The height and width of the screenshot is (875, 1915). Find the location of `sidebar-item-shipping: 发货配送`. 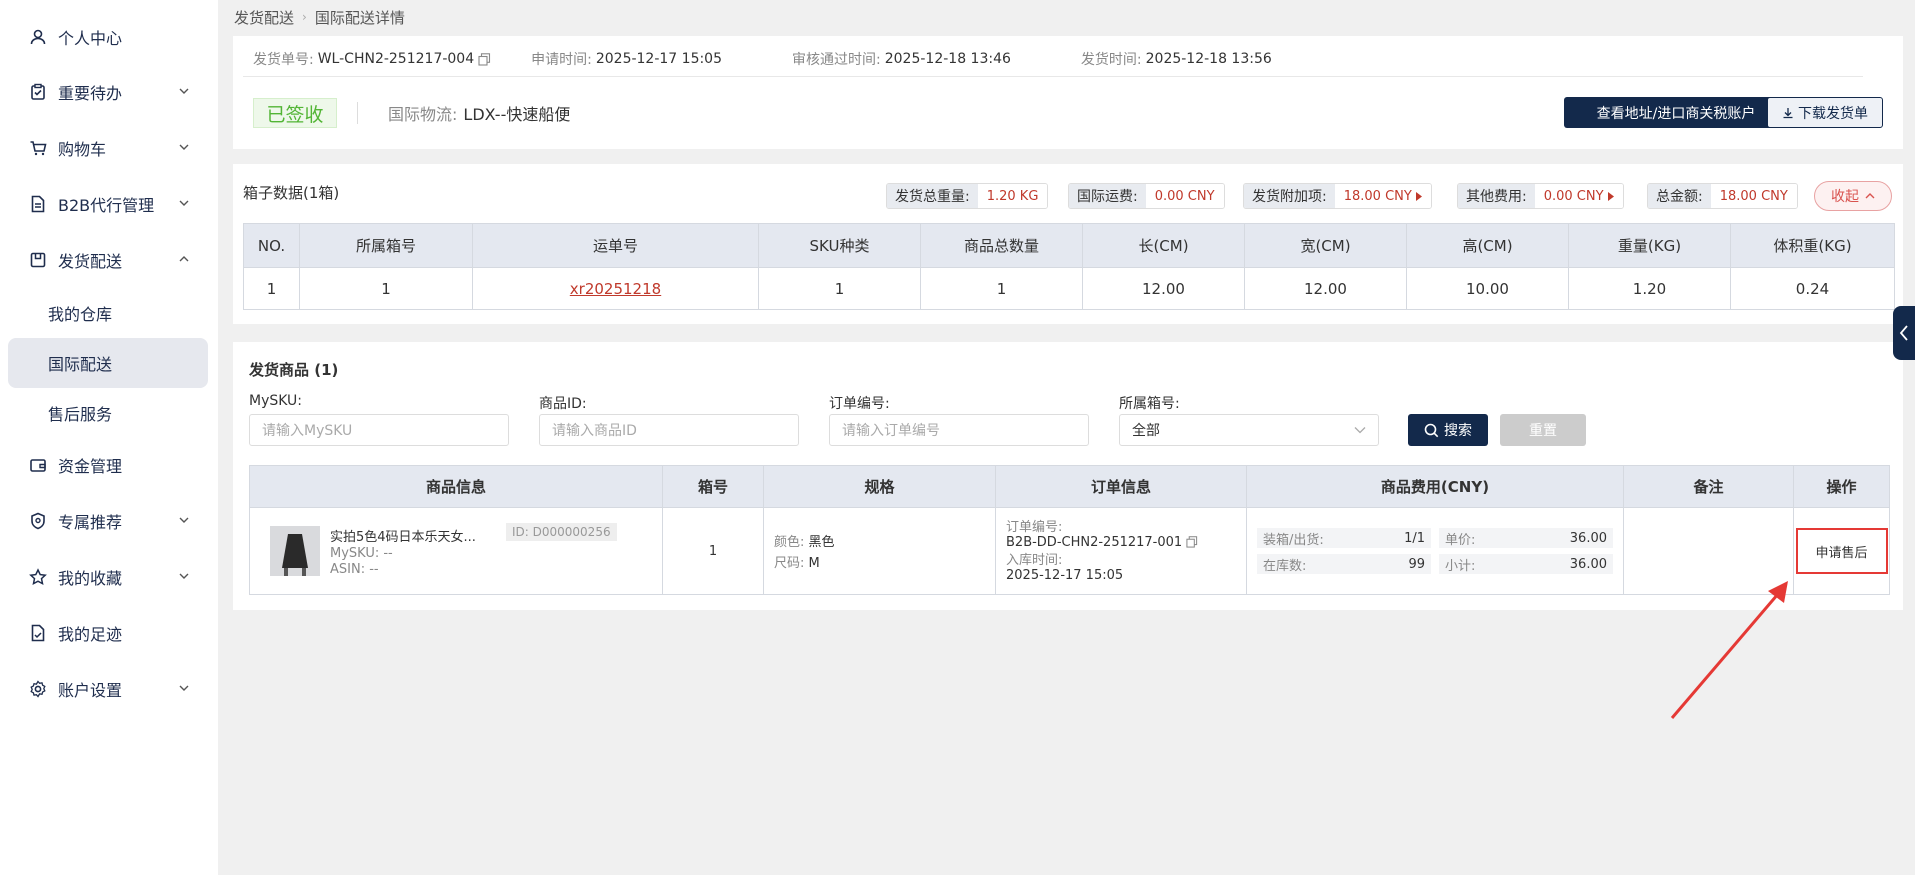

sidebar-item-shipping: 发货配送 is located at coordinates (108, 260).